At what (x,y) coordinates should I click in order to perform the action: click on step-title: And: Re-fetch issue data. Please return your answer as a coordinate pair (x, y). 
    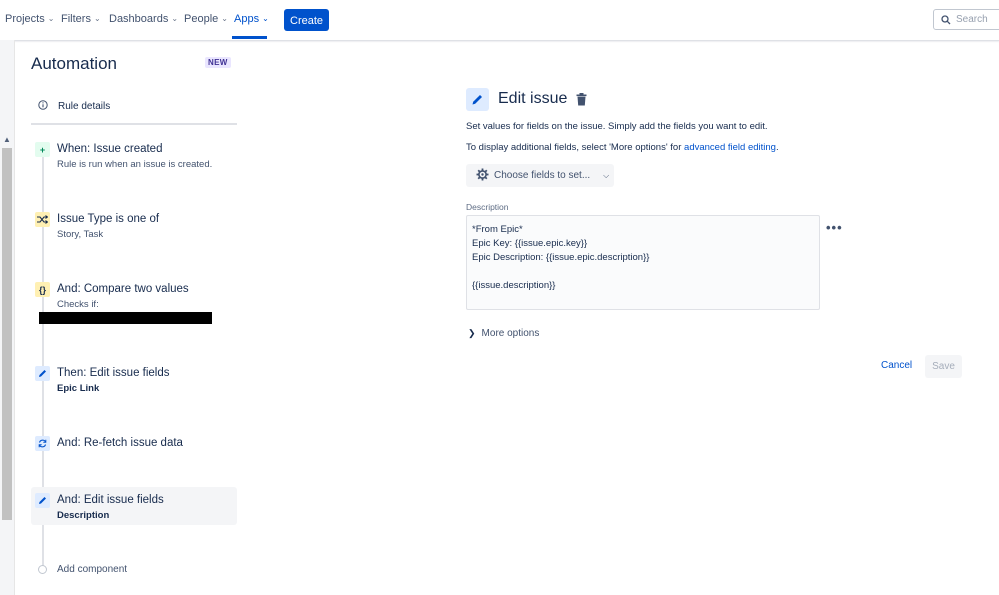
    Looking at the image, I should click on (120, 443).